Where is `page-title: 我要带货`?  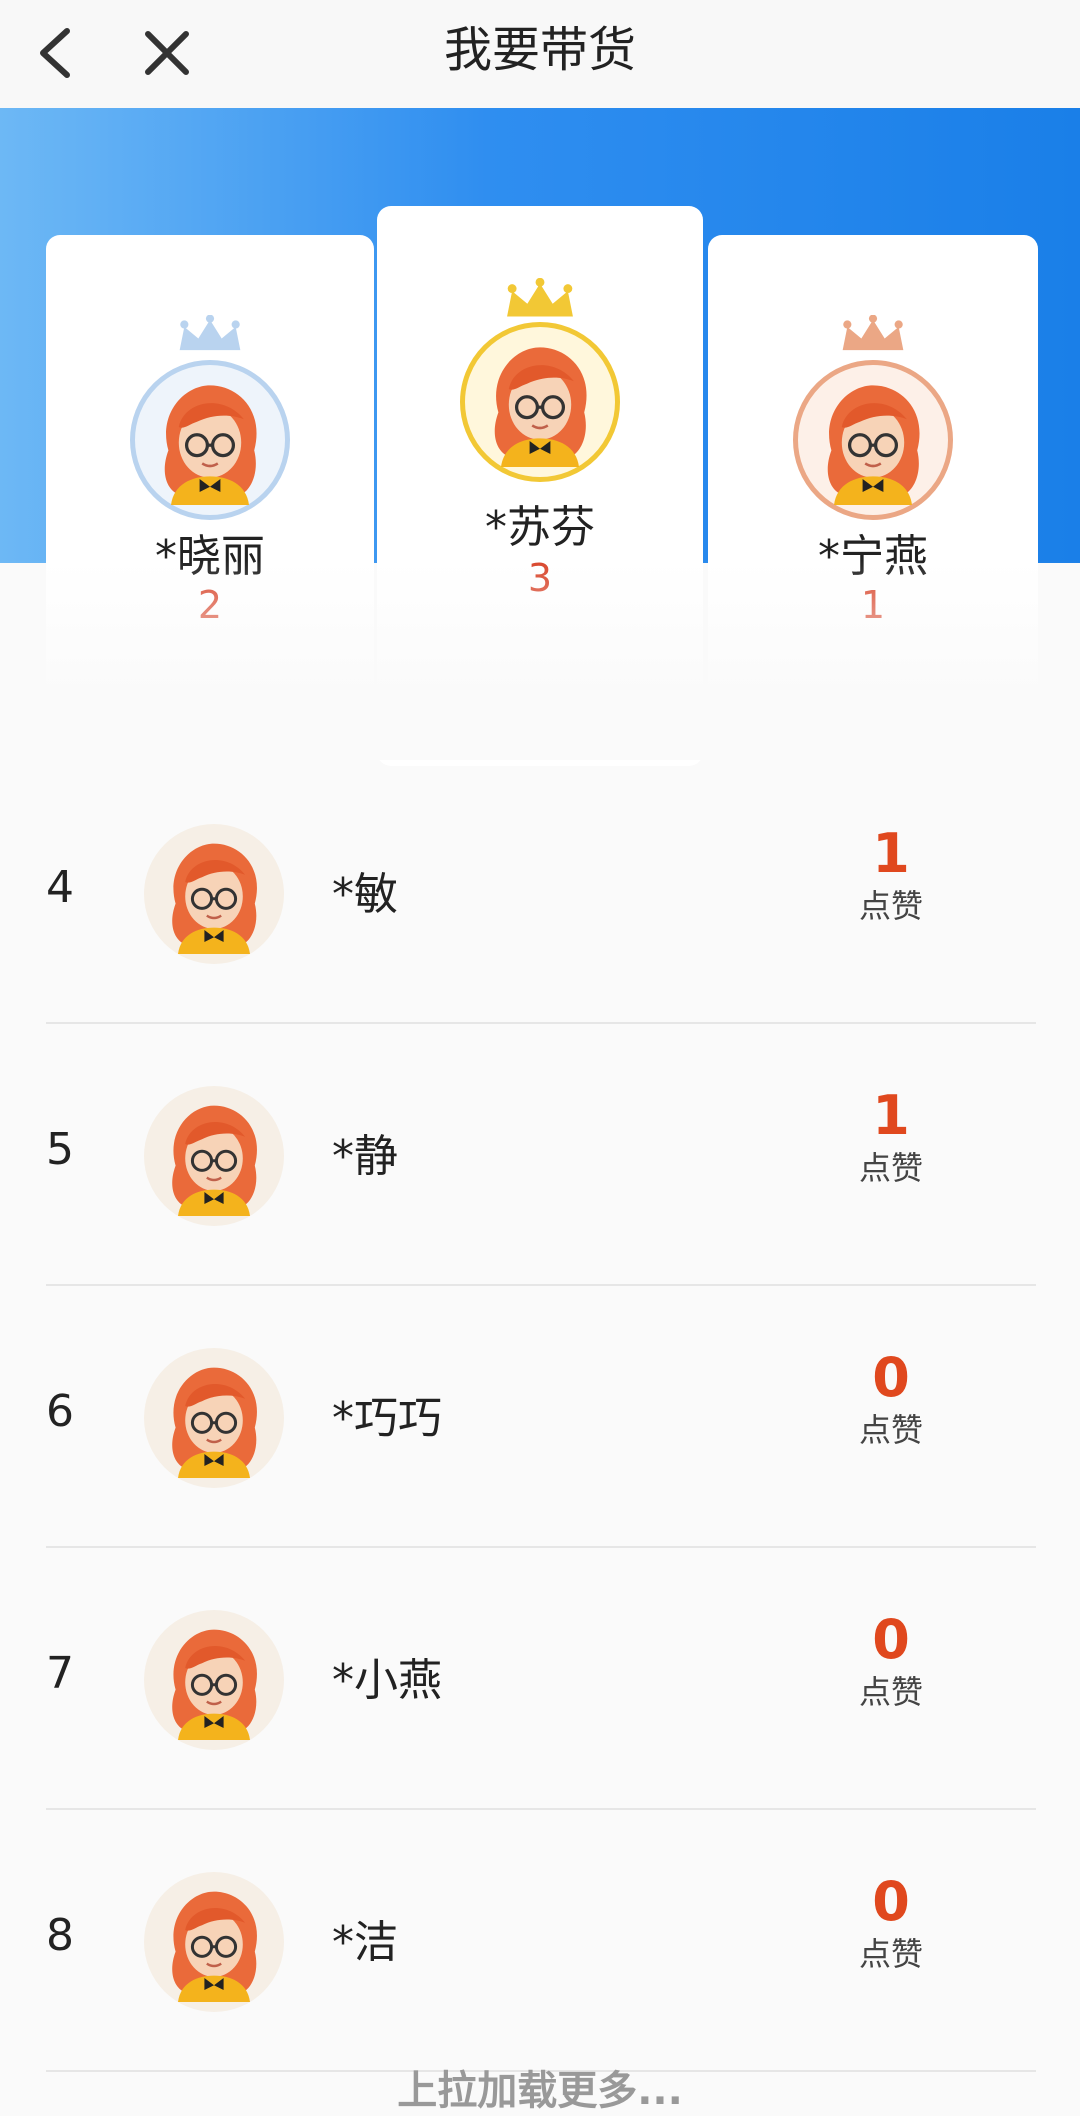
page-title: 我要带货 is located at coordinates (539, 50).